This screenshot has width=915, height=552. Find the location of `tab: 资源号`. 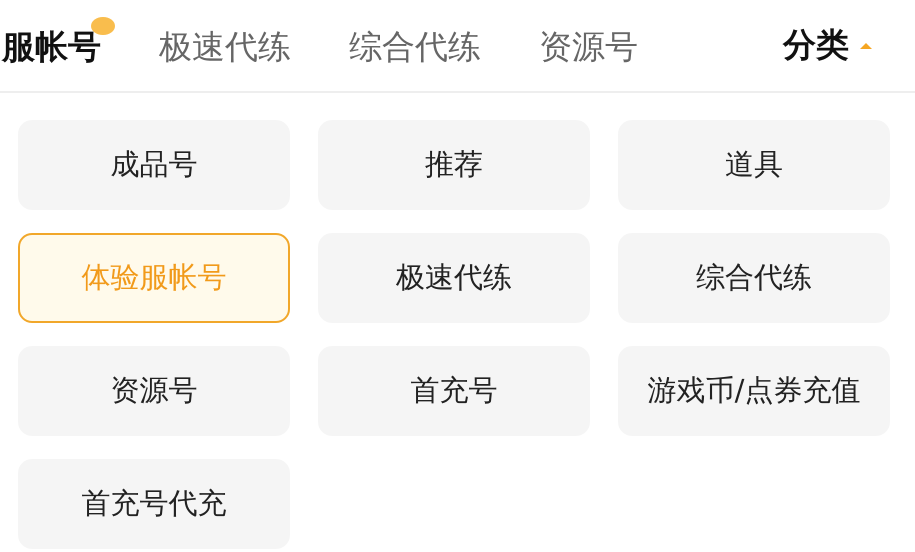

tab: 资源号 is located at coordinates (595, 45).